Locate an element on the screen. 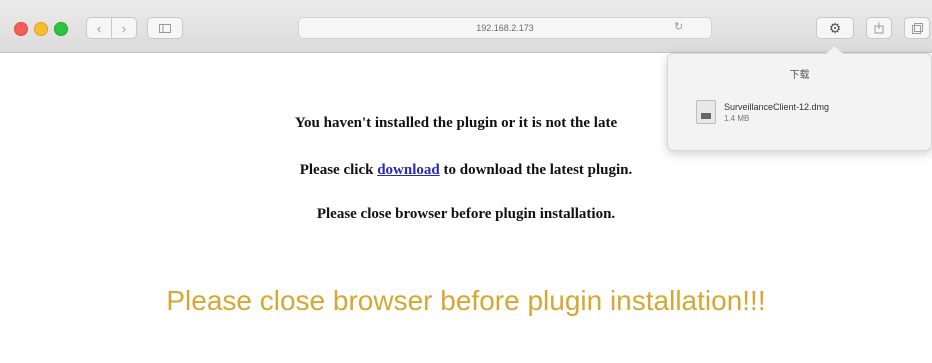  address-bar: 192.168.2.173 is located at coordinates (505, 28).